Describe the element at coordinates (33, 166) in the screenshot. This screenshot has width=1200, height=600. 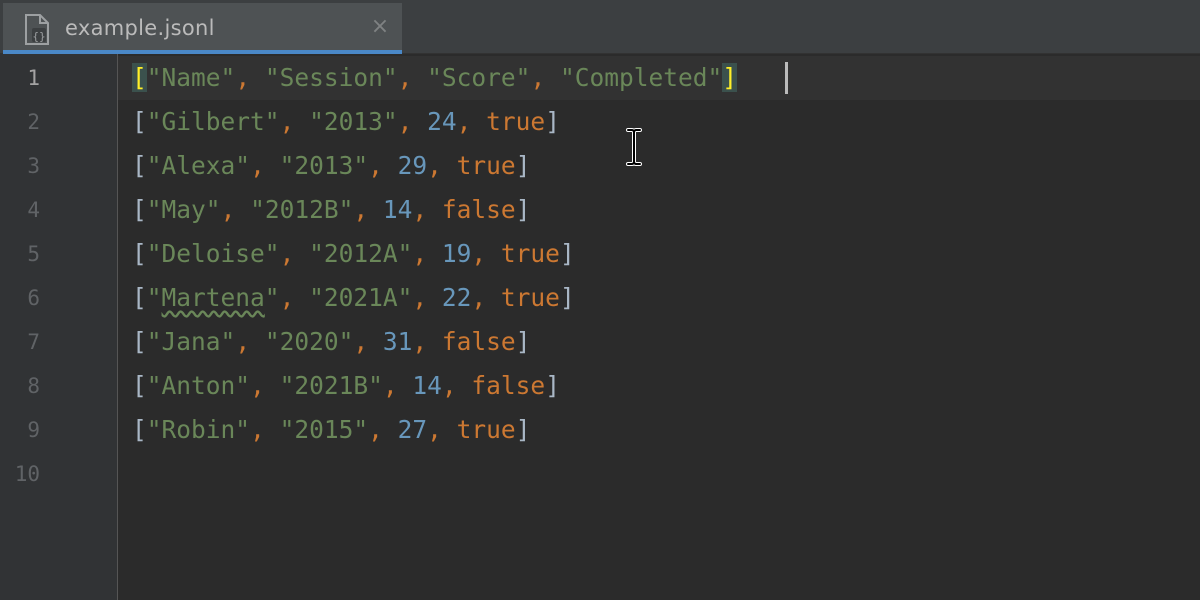
I see `line-number: 3` at that location.